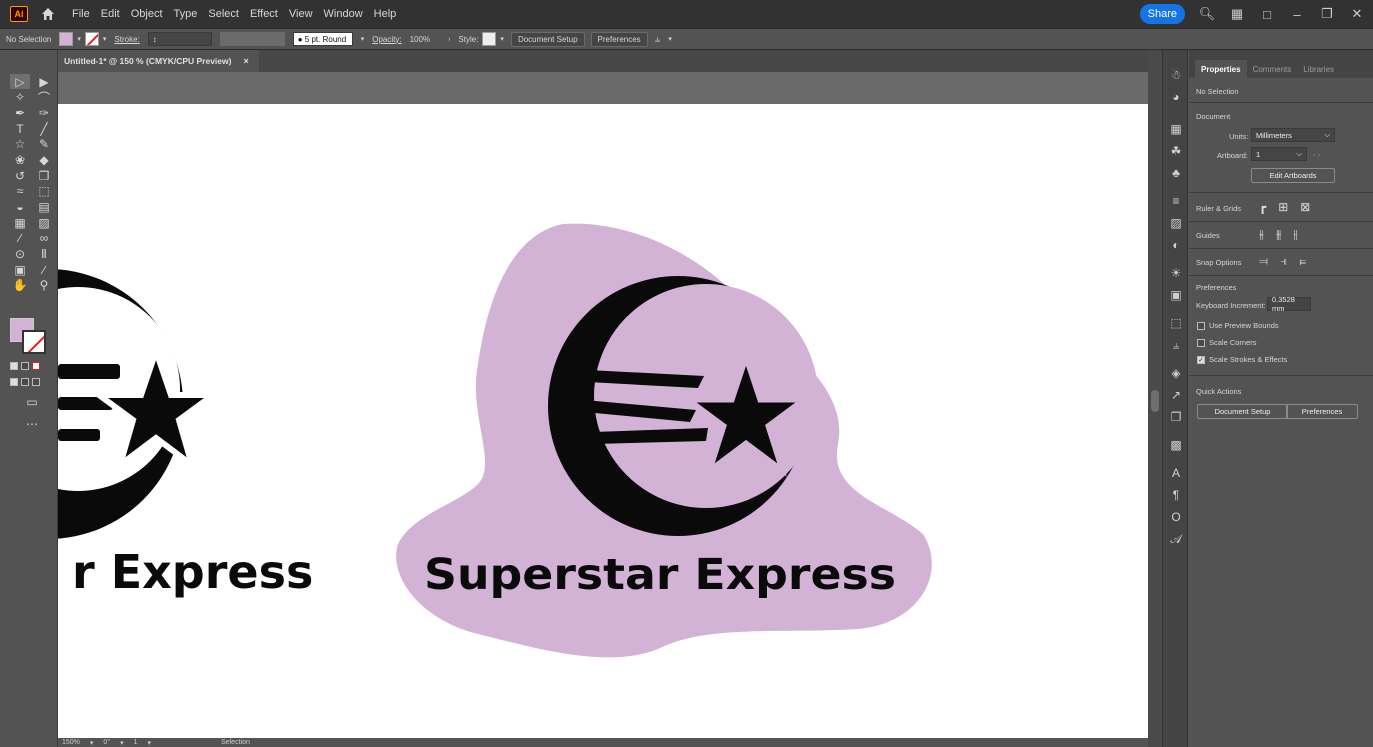 This screenshot has width=1373, height=747. I want to click on minimize-icon: –, so click(1297, 14).